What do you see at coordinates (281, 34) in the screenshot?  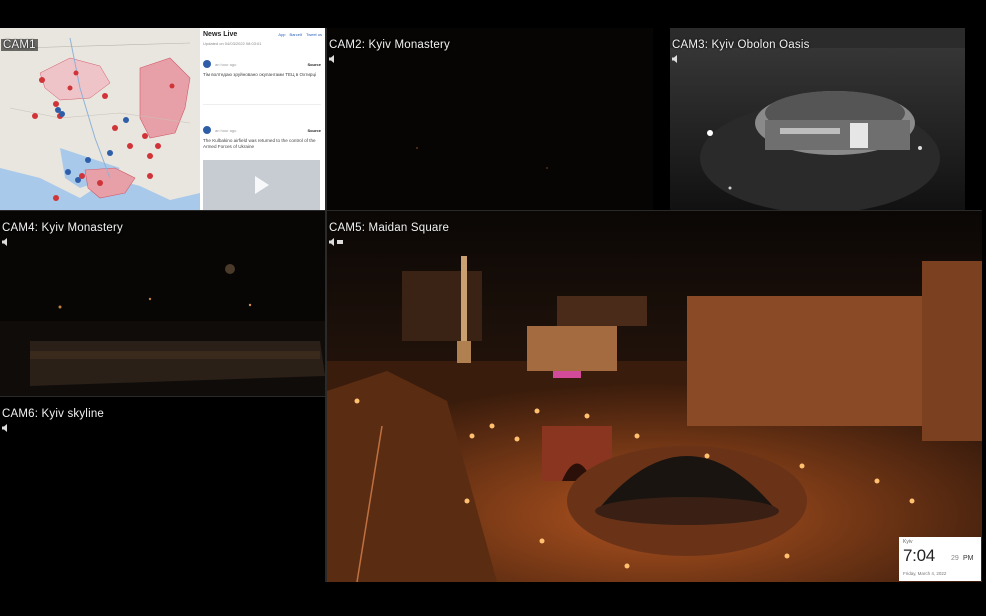 I see `news-nav-app: App` at bounding box center [281, 34].